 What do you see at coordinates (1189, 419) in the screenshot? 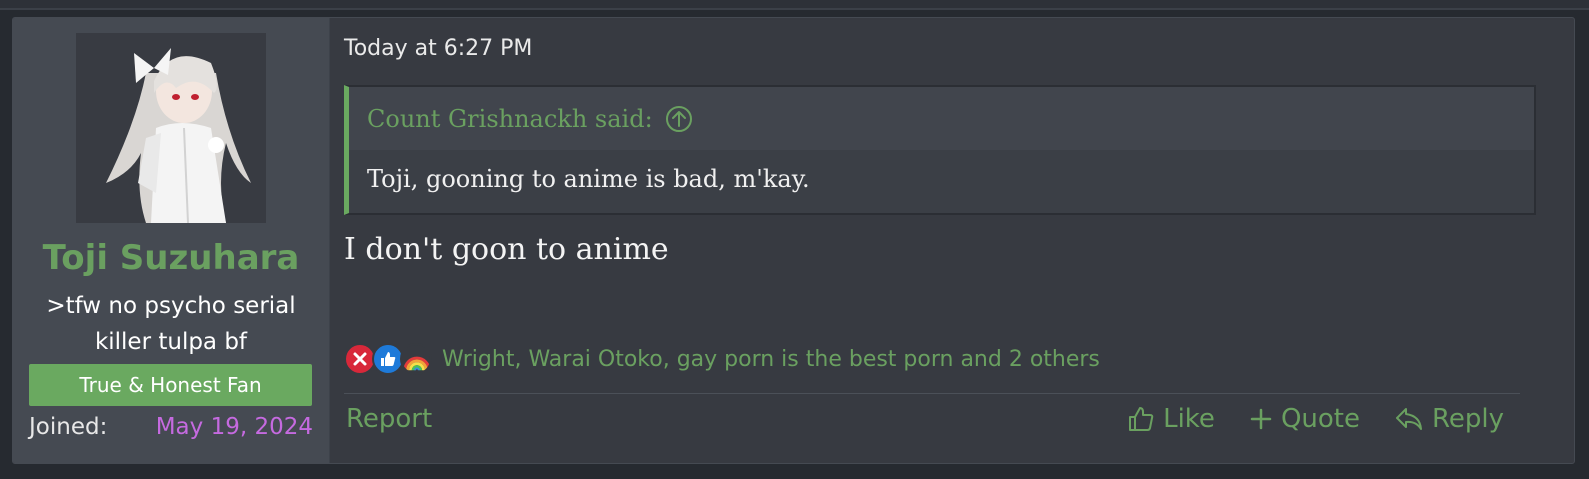
I see `like-label: Like` at bounding box center [1189, 419].